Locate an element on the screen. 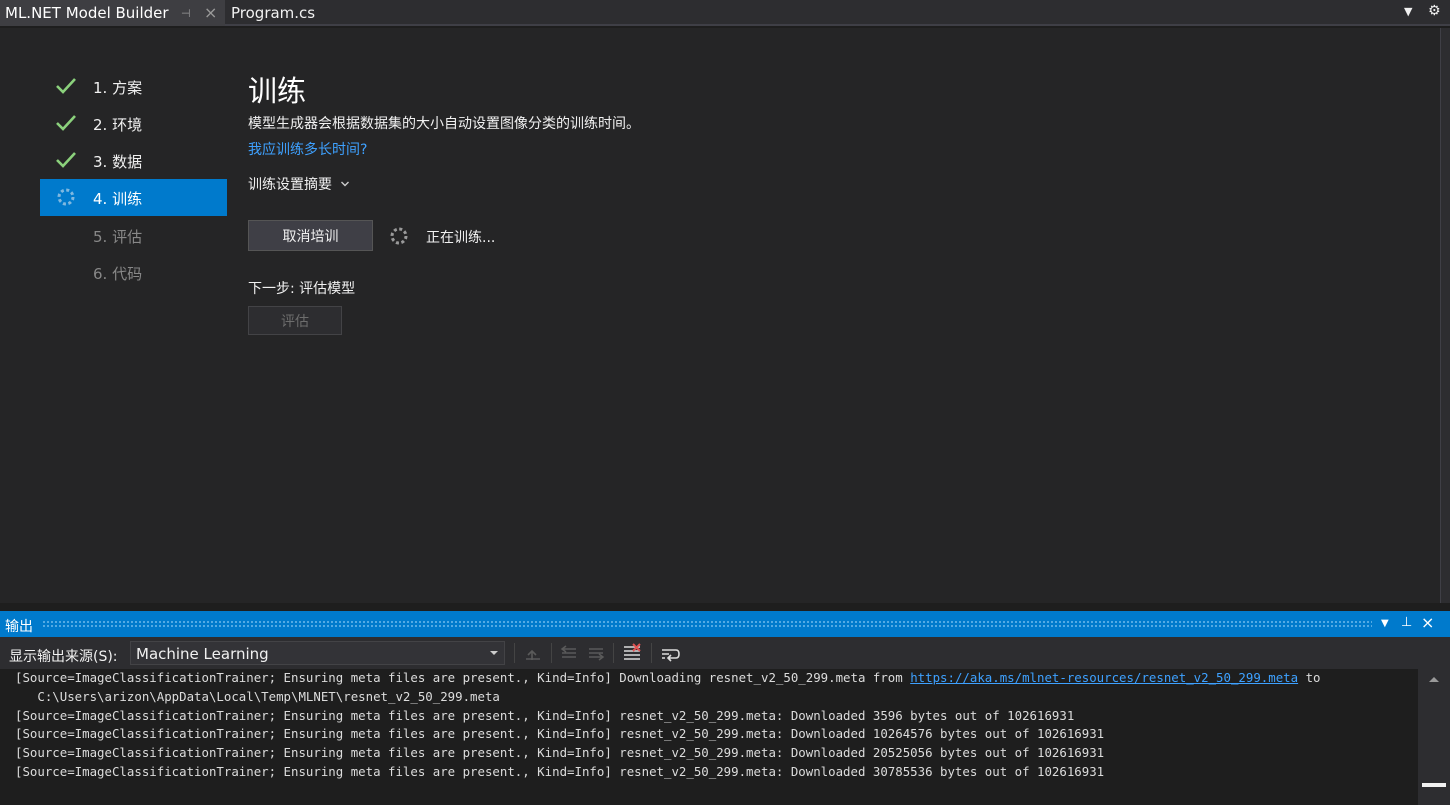  window-menu-dropdown-icon: ▼ is located at coordinates (1385, 623).